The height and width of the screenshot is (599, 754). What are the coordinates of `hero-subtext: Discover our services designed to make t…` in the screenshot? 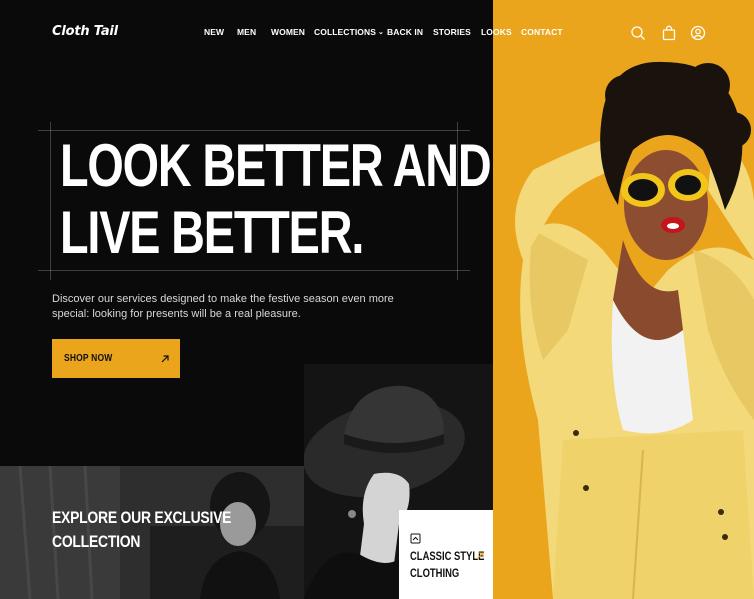 It's located at (223, 306).